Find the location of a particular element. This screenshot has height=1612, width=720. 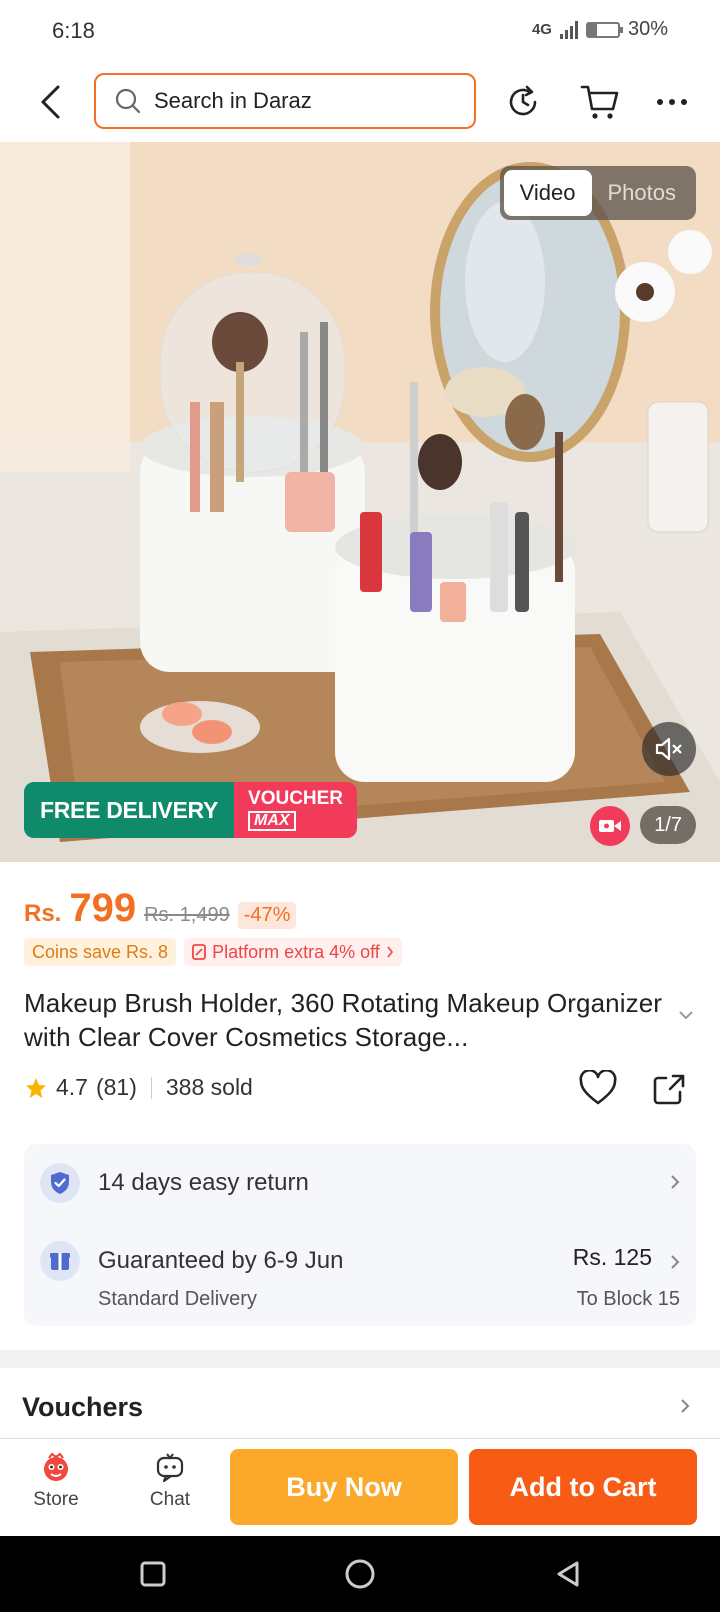

share-icon is located at coordinates (669, 1089).